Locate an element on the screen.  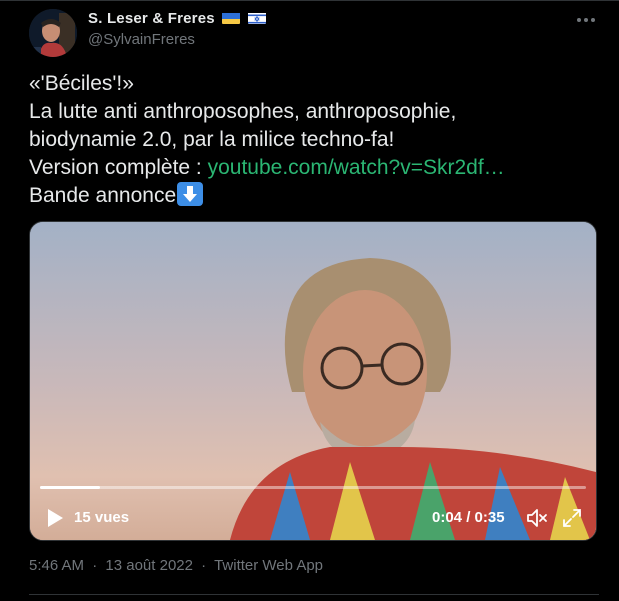
top-divider is located at coordinates (309, 0).